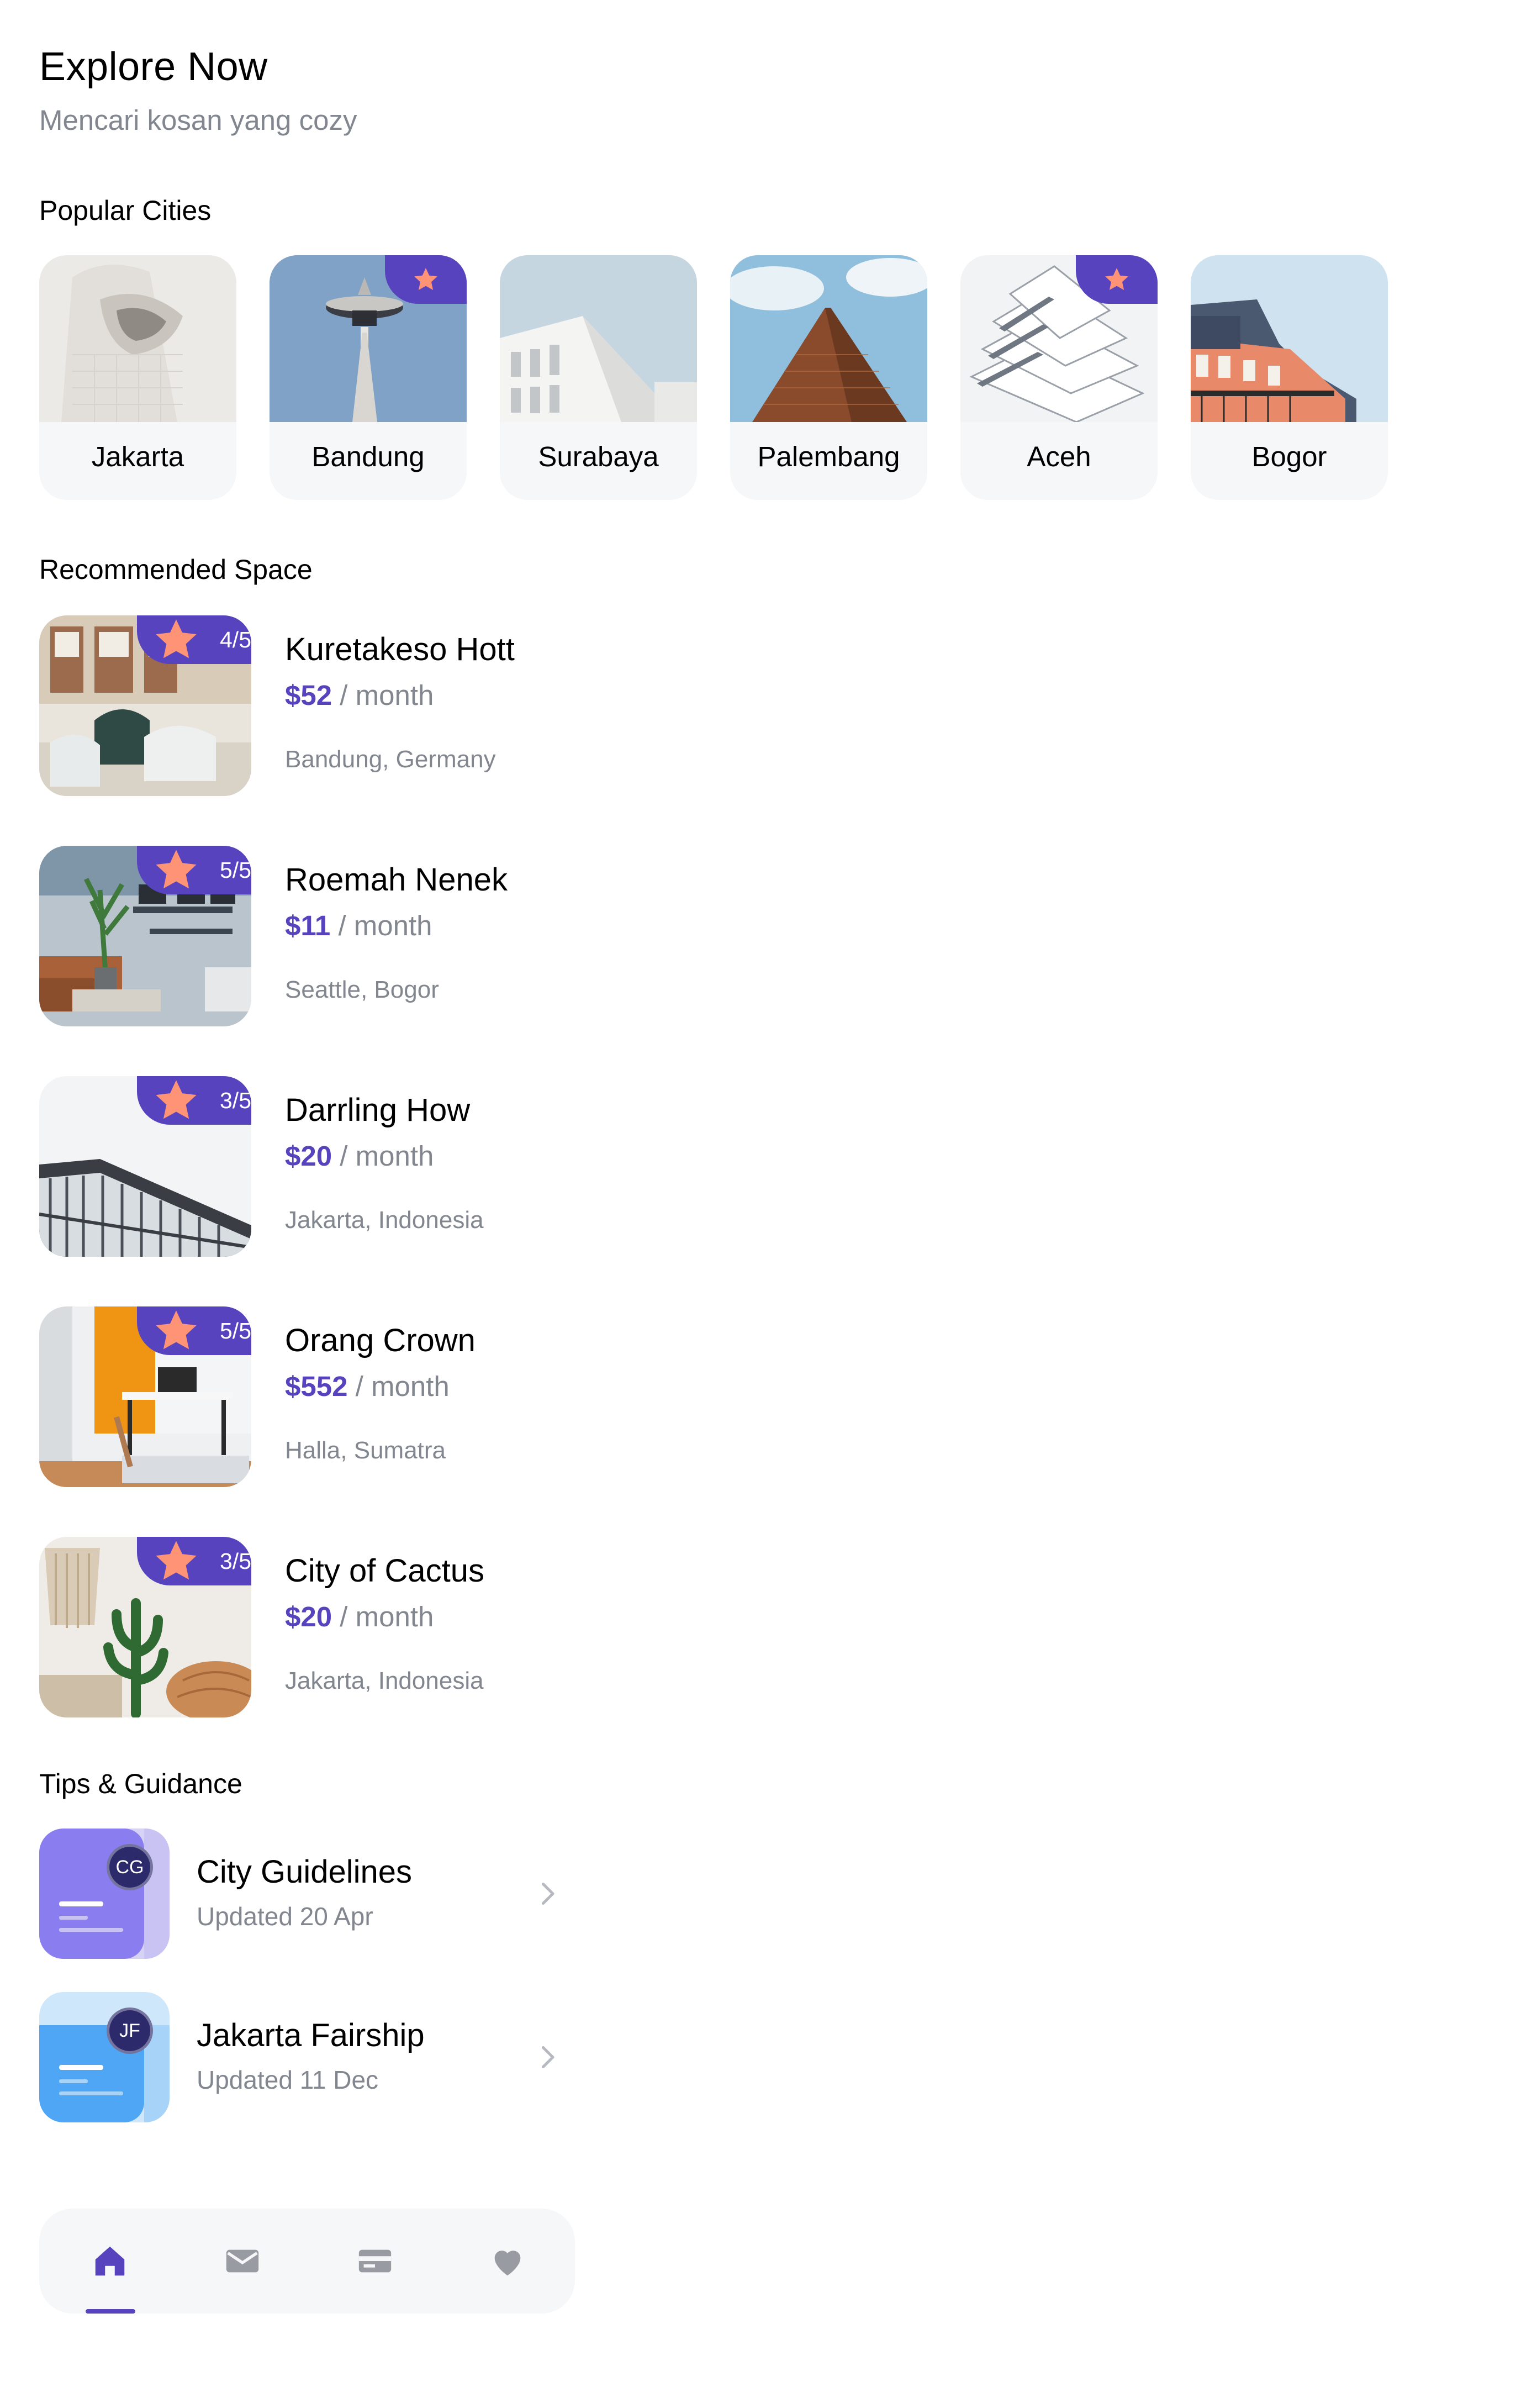  What do you see at coordinates (308, 695) in the screenshot?
I see `price-value: $52` at bounding box center [308, 695].